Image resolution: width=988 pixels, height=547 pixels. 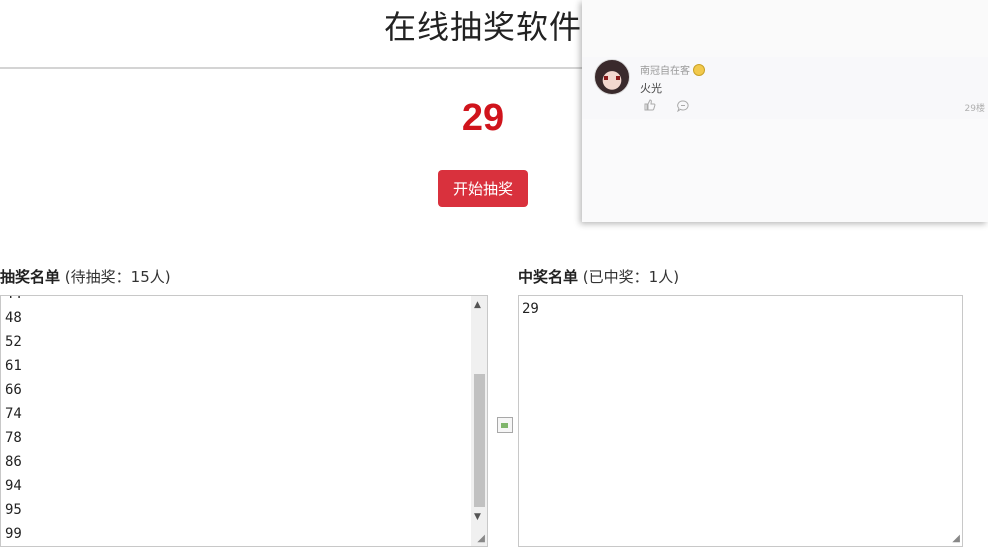 I want to click on list-item: 52, so click(x=13, y=342).